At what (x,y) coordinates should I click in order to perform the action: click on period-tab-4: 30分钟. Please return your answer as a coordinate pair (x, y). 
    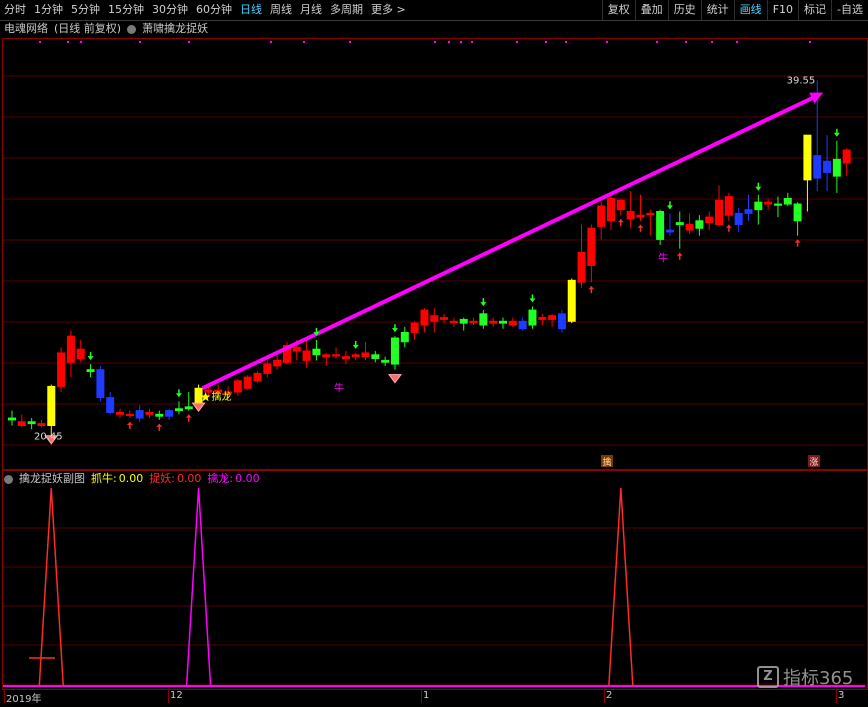
    Looking at the image, I should click on (170, 10).